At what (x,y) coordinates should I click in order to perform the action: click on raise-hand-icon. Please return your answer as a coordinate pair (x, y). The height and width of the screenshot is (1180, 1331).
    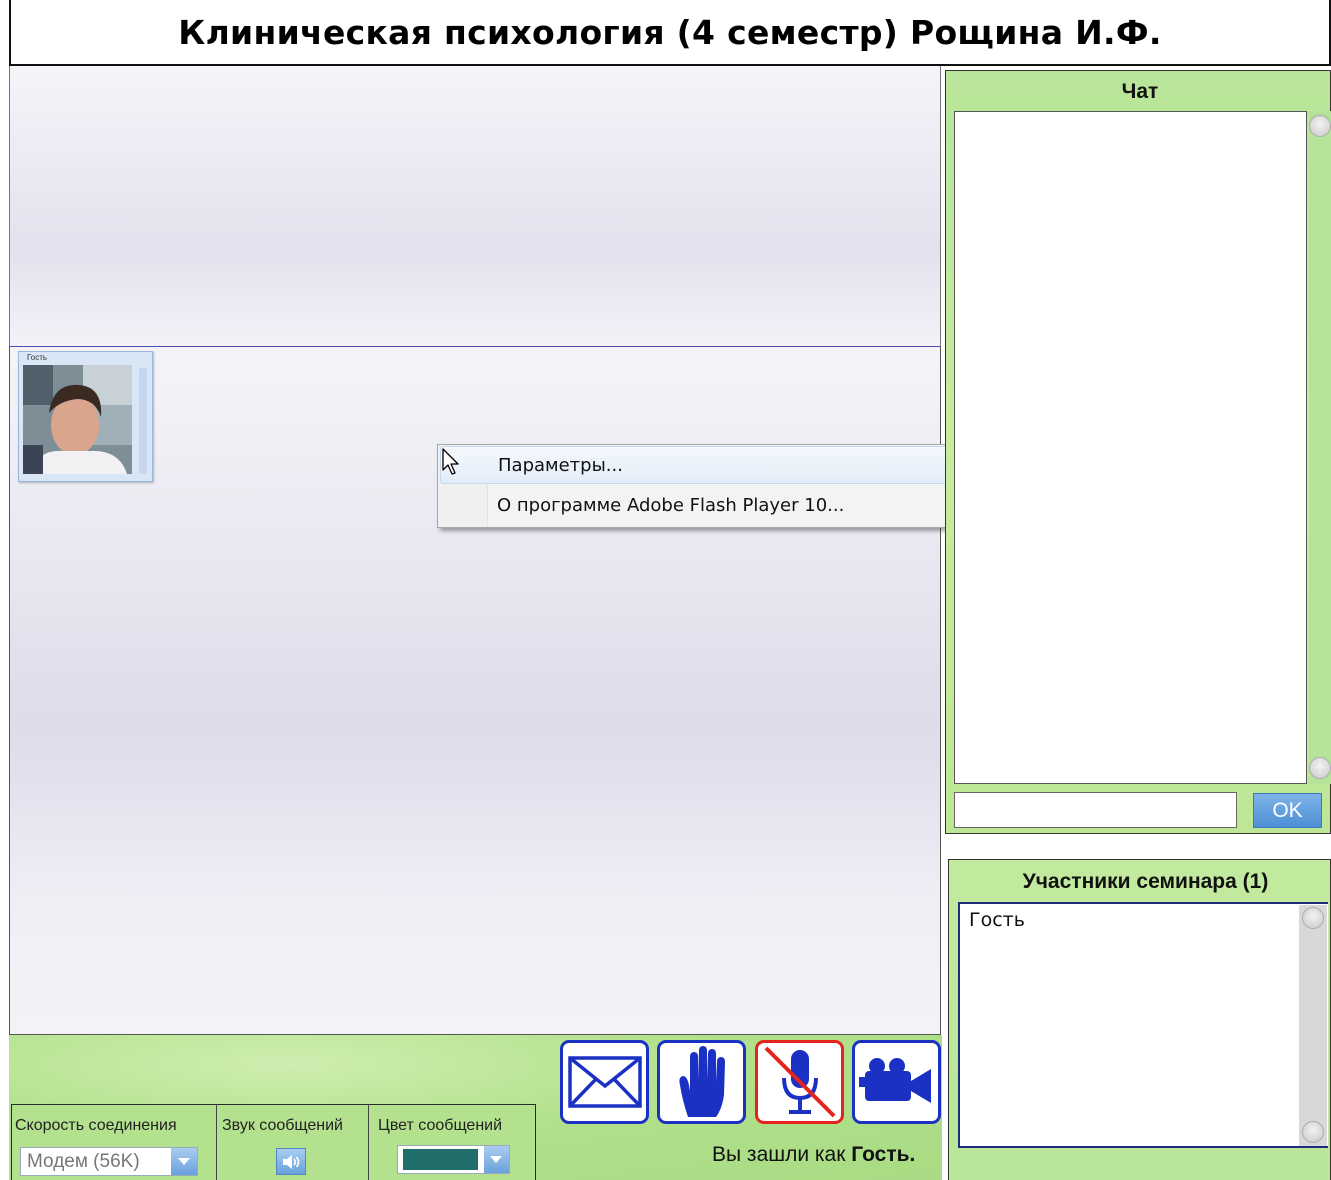
    Looking at the image, I should click on (701, 1081).